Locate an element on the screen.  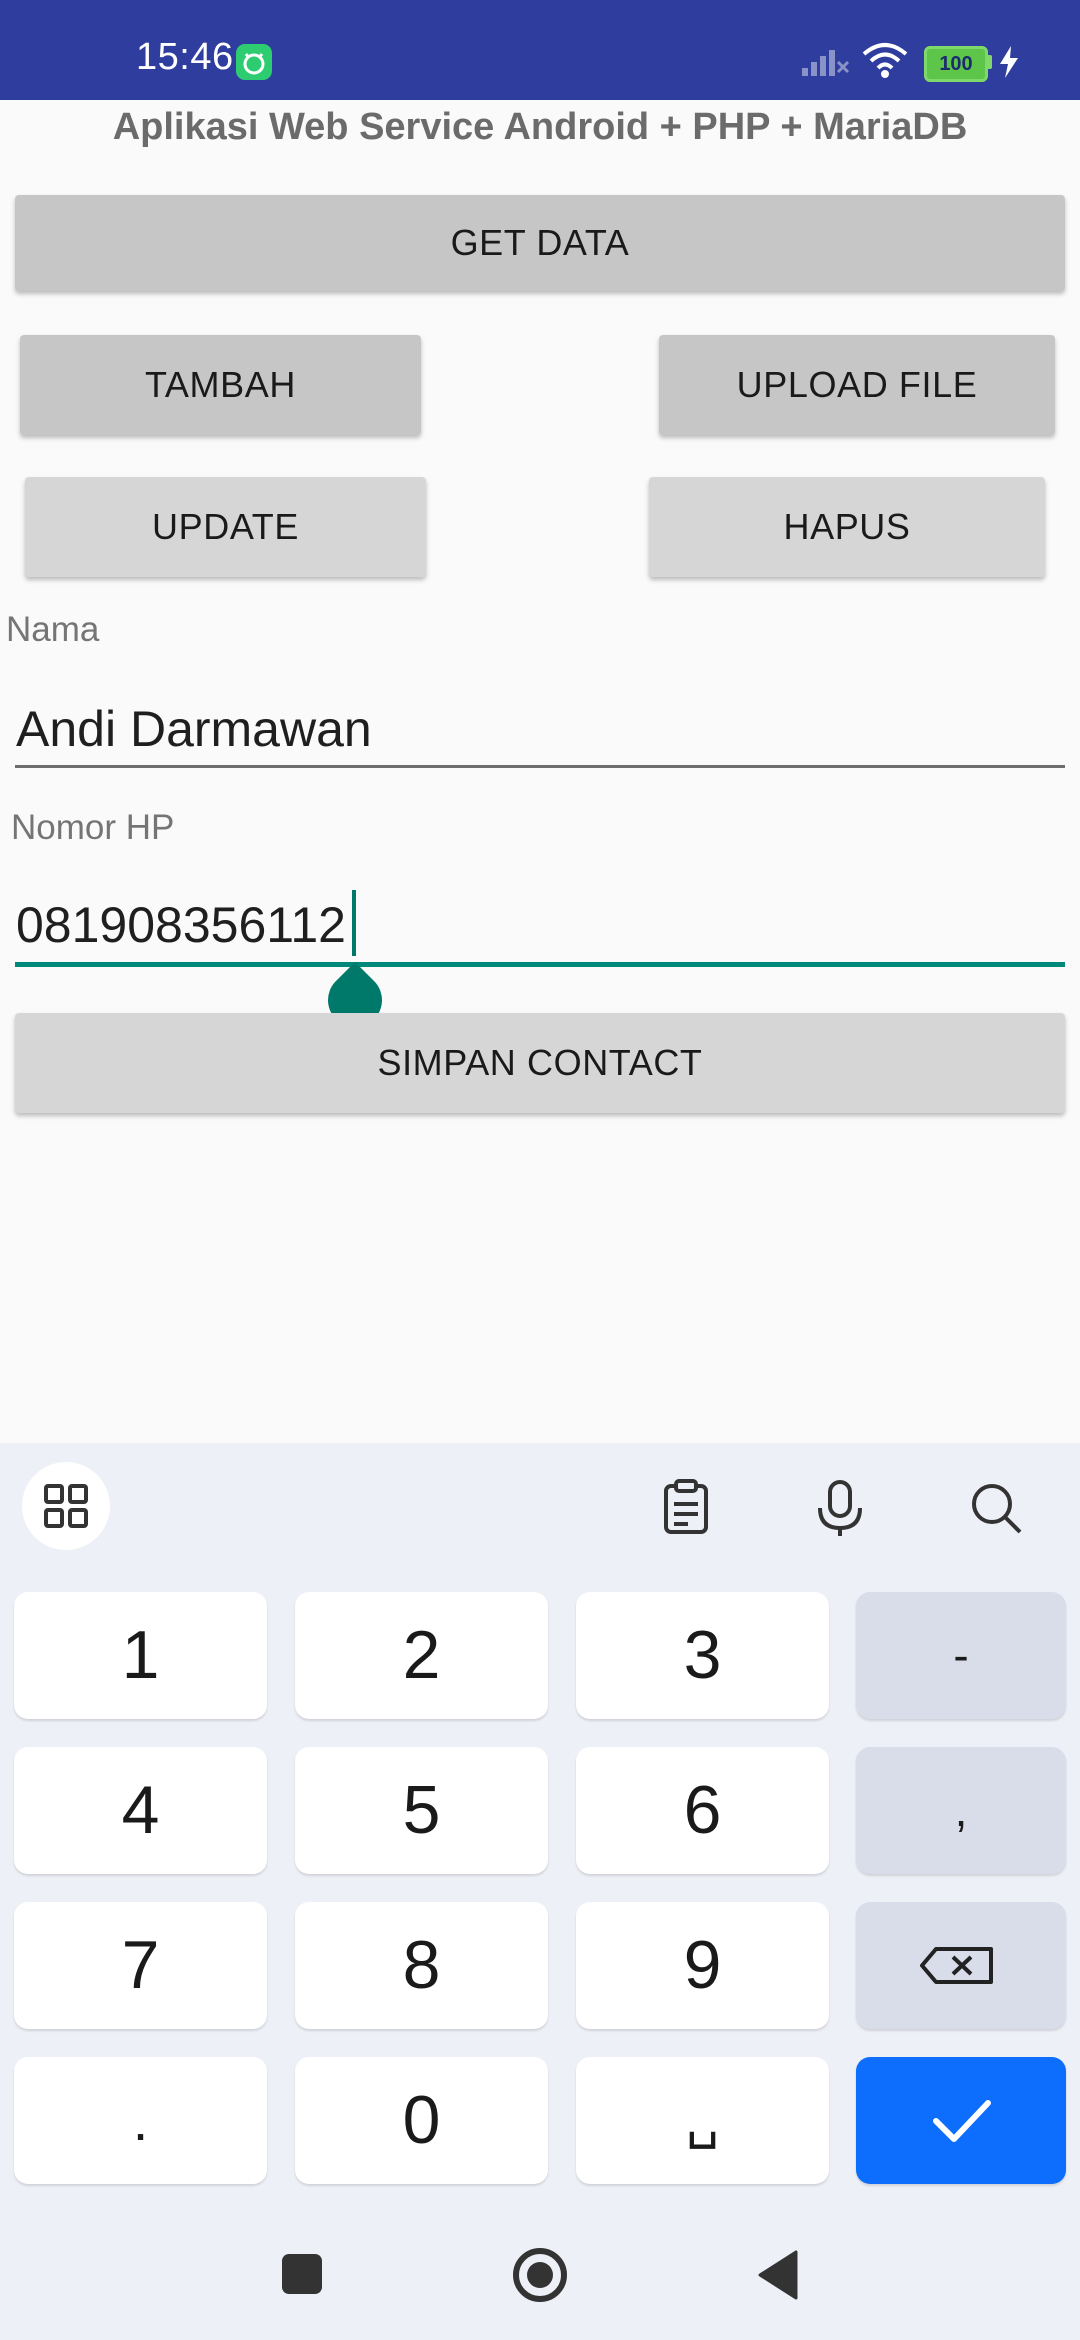
key-comma: , is located at coordinates (961, 1810).